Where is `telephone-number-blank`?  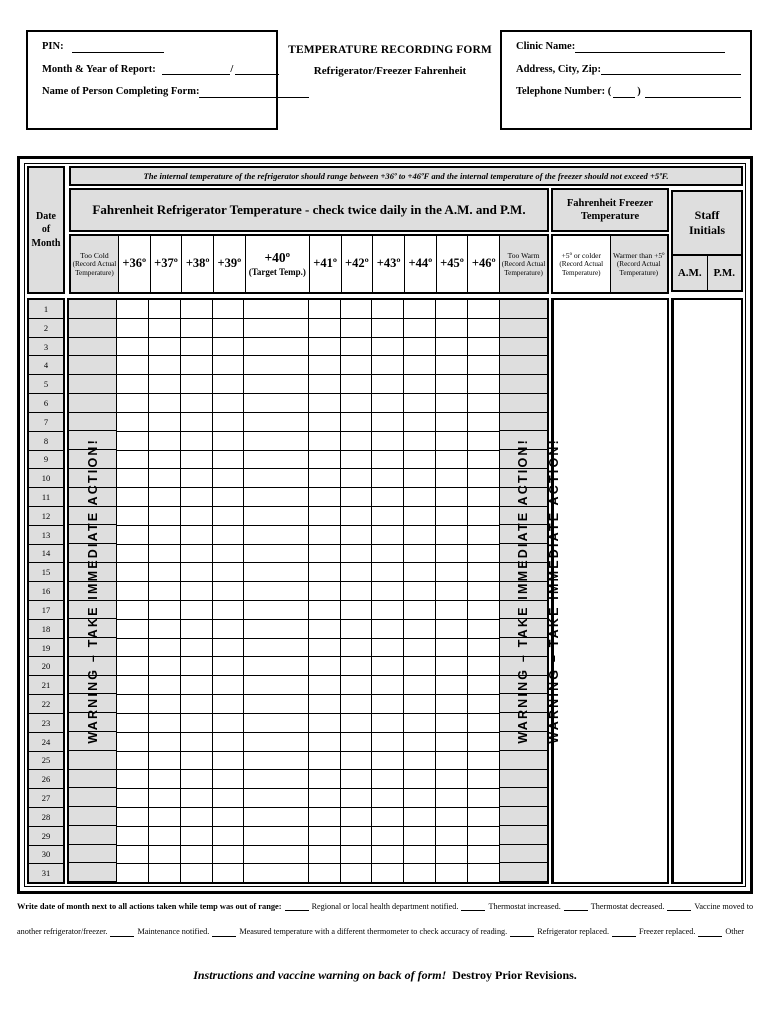 telephone-number-blank is located at coordinates (692, 93).